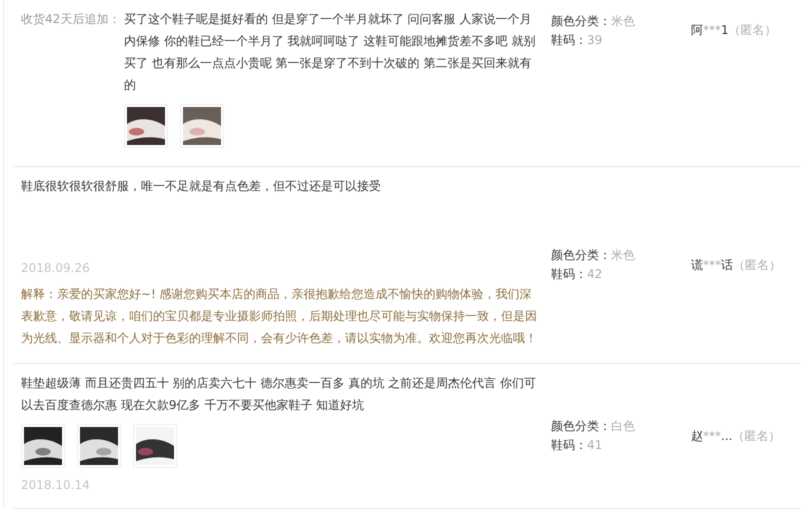  What do you see at coordinates (56, 268) in the screenshot?
I see `review-date: 2018.09.26` at bounding box center [56, 268].